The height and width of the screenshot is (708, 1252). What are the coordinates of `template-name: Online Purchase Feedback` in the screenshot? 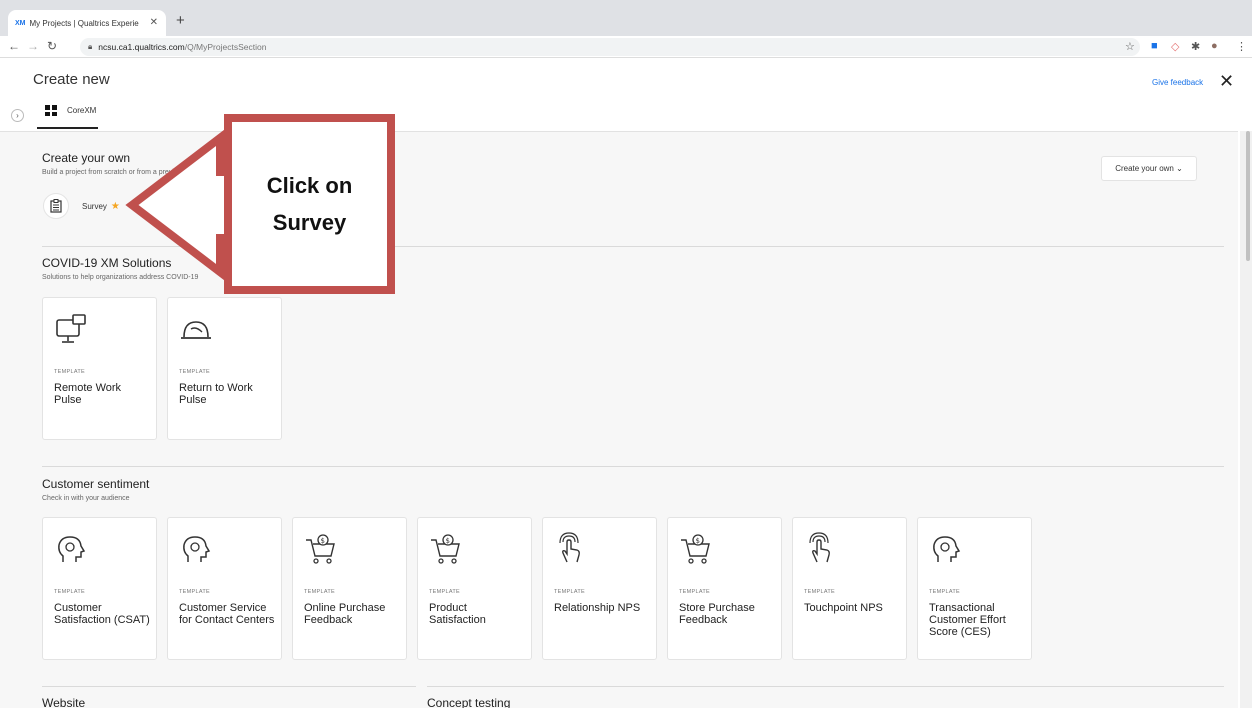 It's located at (345, 614).